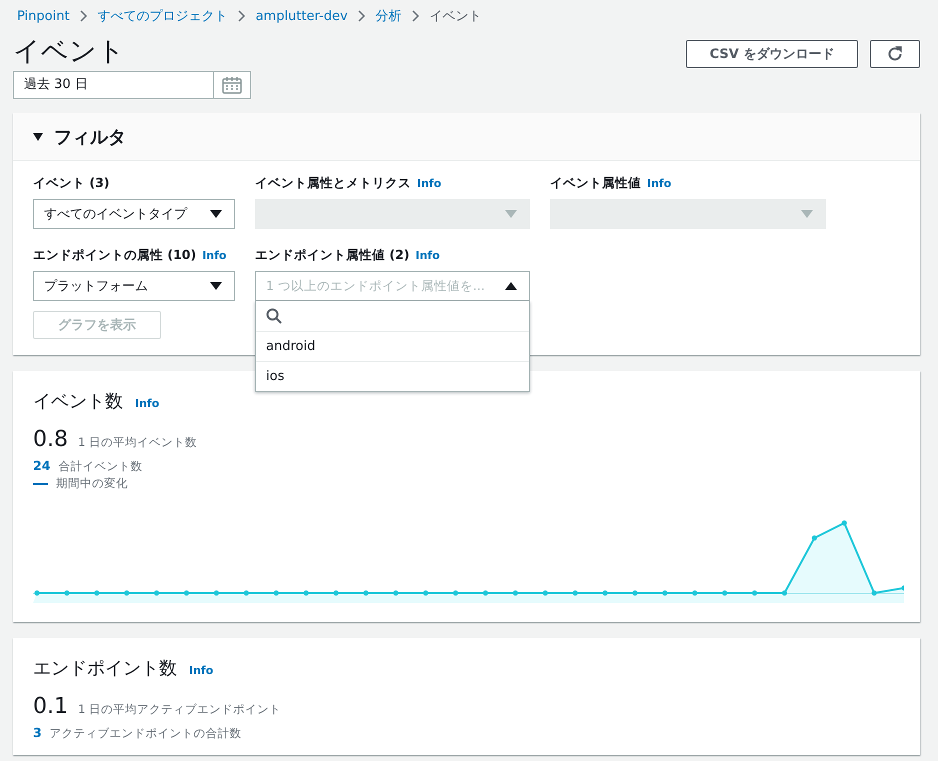  I want to click on field-label: イベント (3), so click(71, 183).